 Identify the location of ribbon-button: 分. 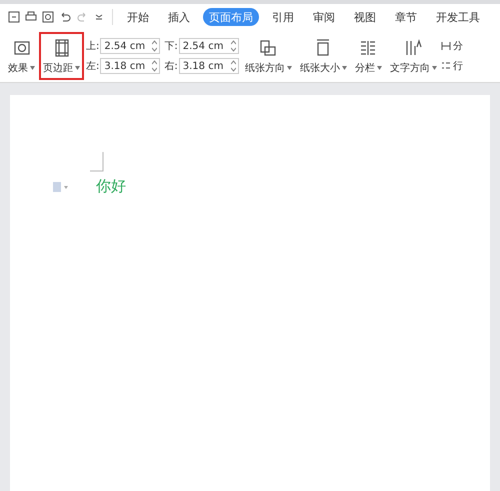
(451, 46).